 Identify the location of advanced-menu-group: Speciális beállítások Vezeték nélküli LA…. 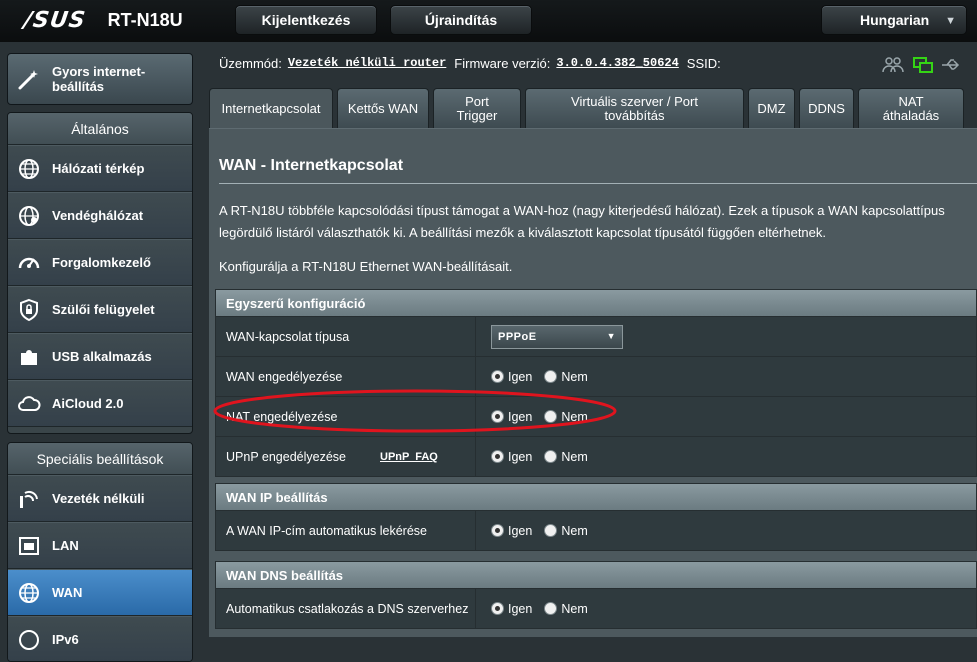
(100, 552).